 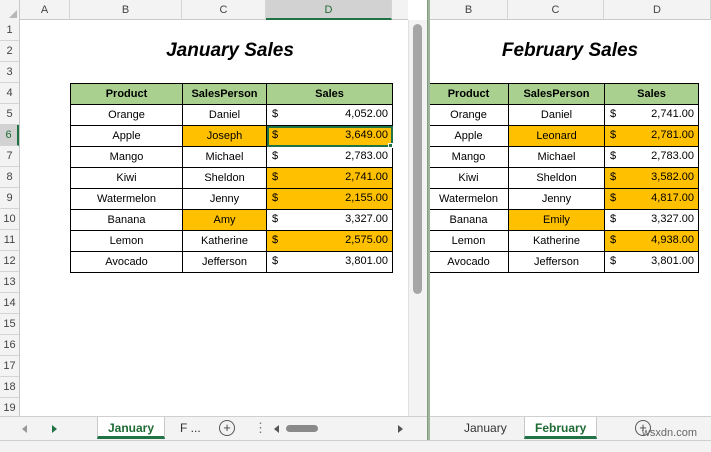 What do you see at coordinates (329, 241) in the screenshot?
I see `sales-cell: $2,575.00` at bounding box center [329, 241].